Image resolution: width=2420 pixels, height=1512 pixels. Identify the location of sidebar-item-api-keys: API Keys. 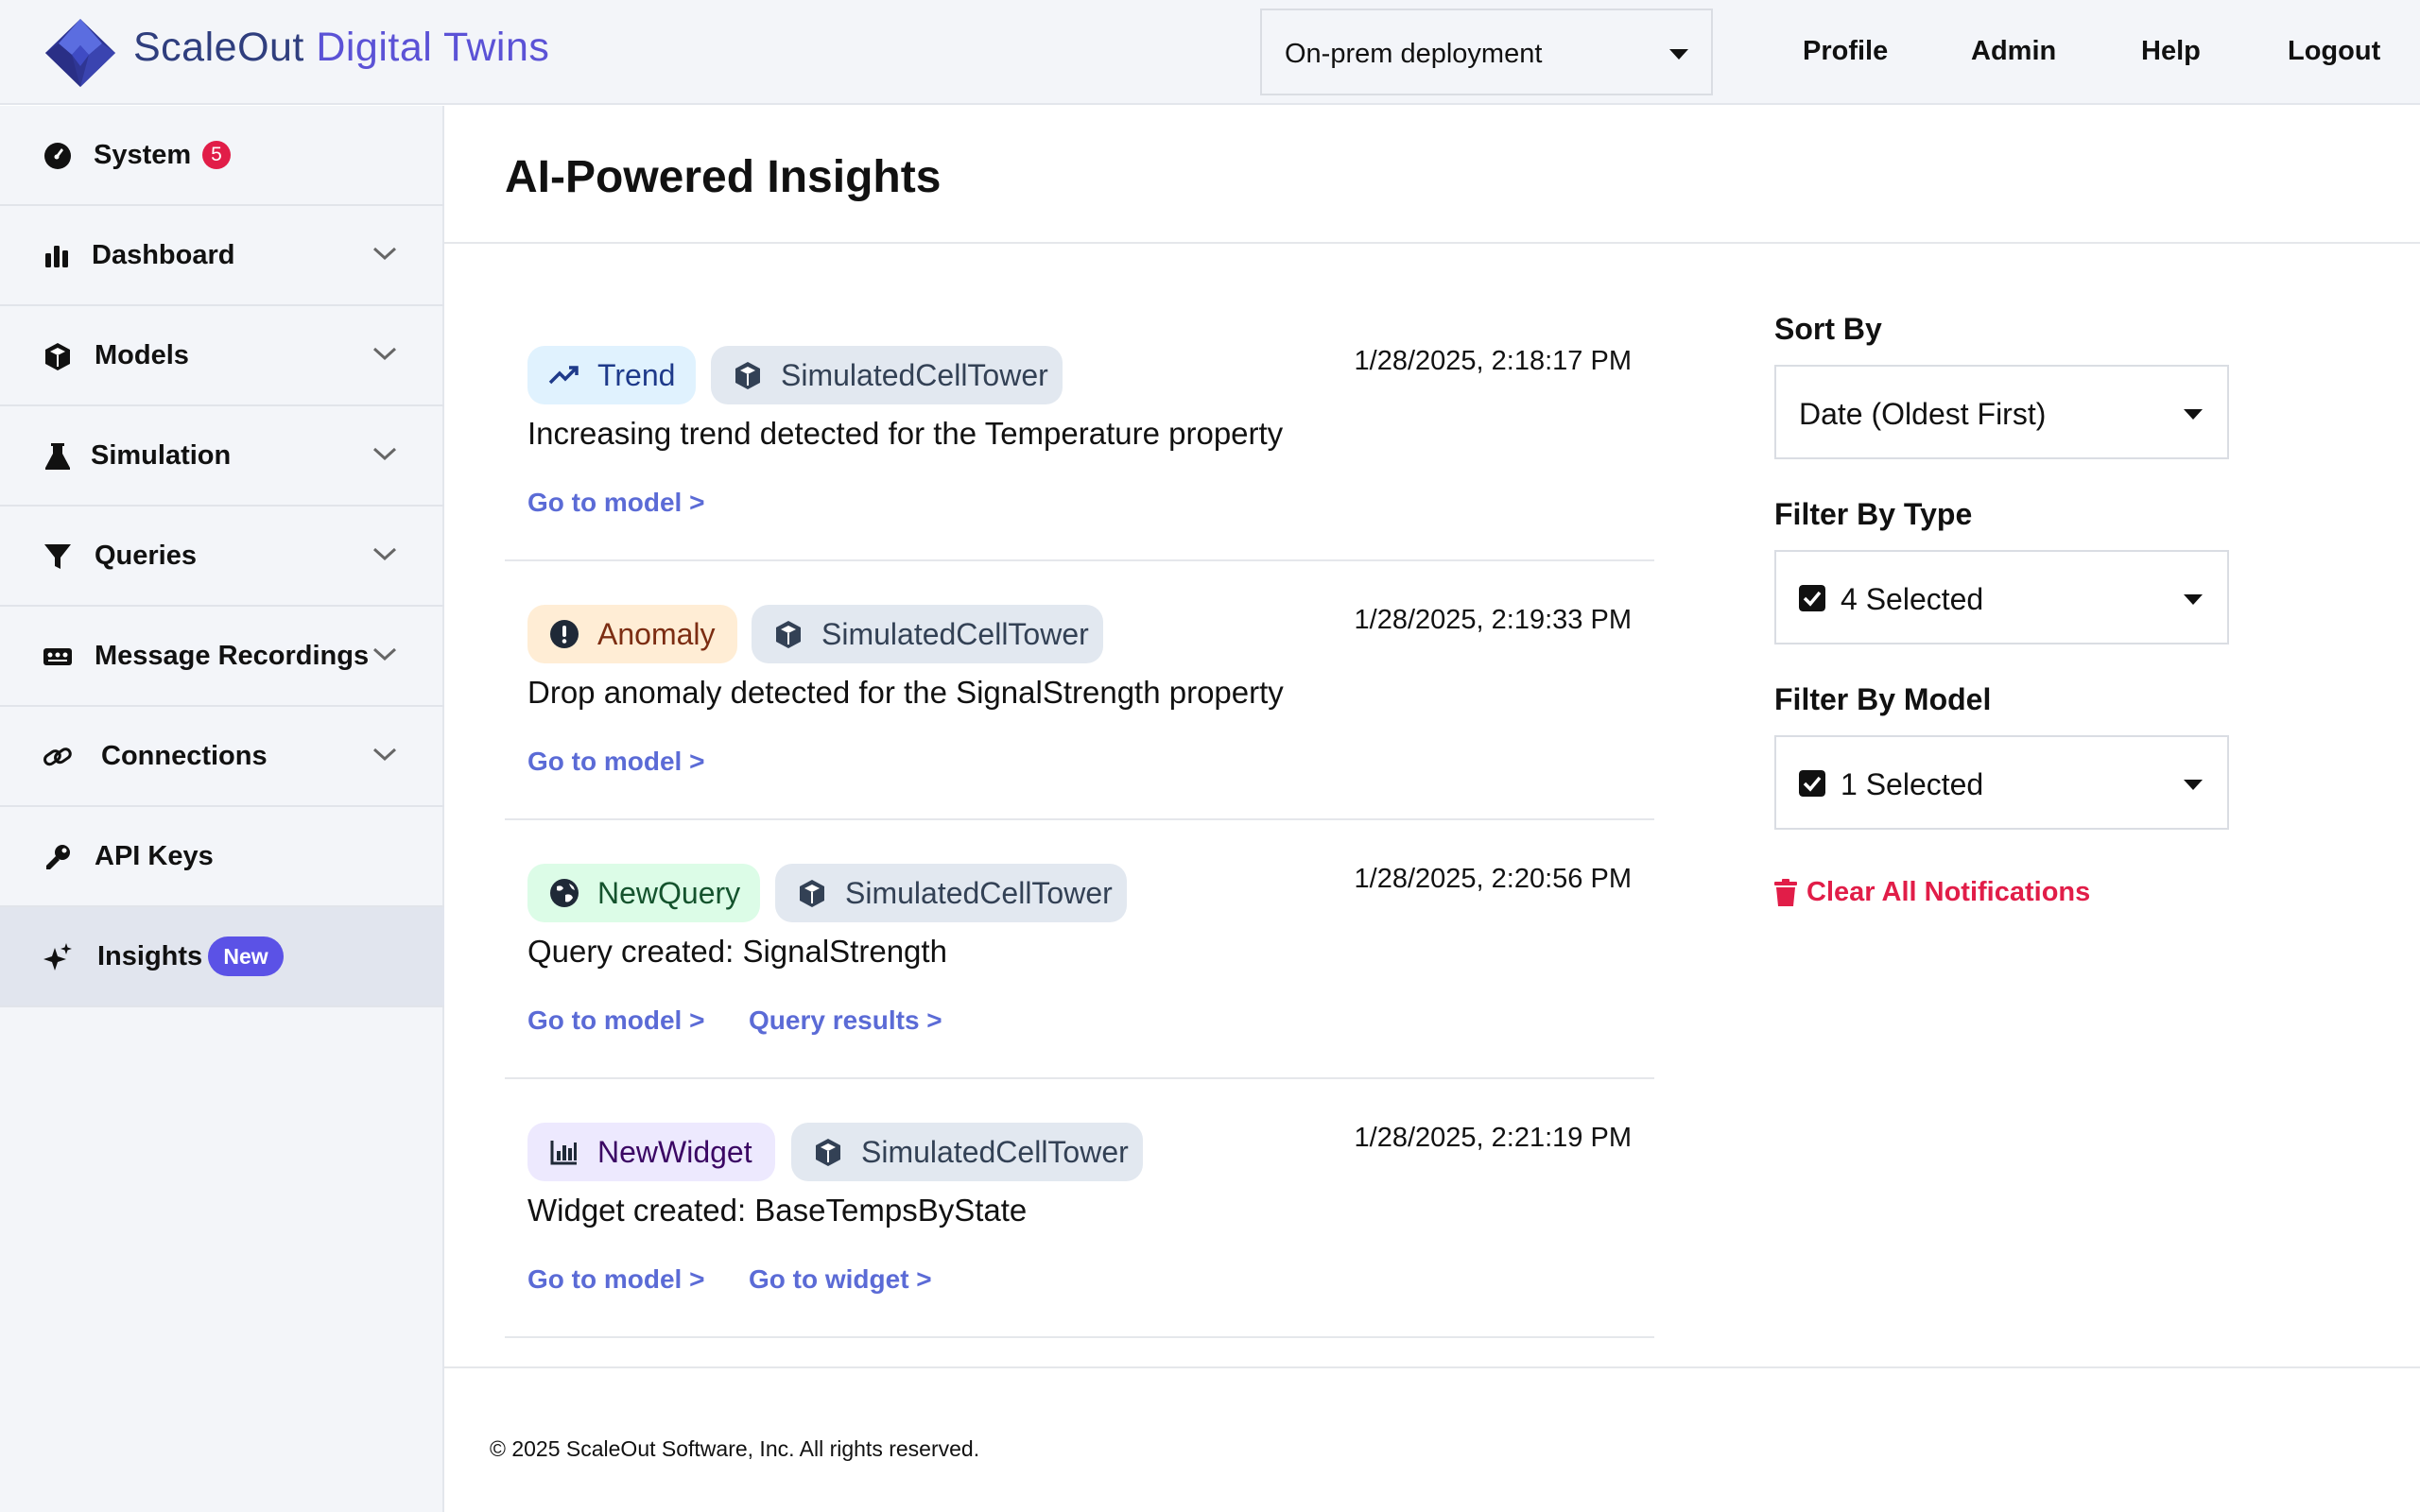
(222, 857).